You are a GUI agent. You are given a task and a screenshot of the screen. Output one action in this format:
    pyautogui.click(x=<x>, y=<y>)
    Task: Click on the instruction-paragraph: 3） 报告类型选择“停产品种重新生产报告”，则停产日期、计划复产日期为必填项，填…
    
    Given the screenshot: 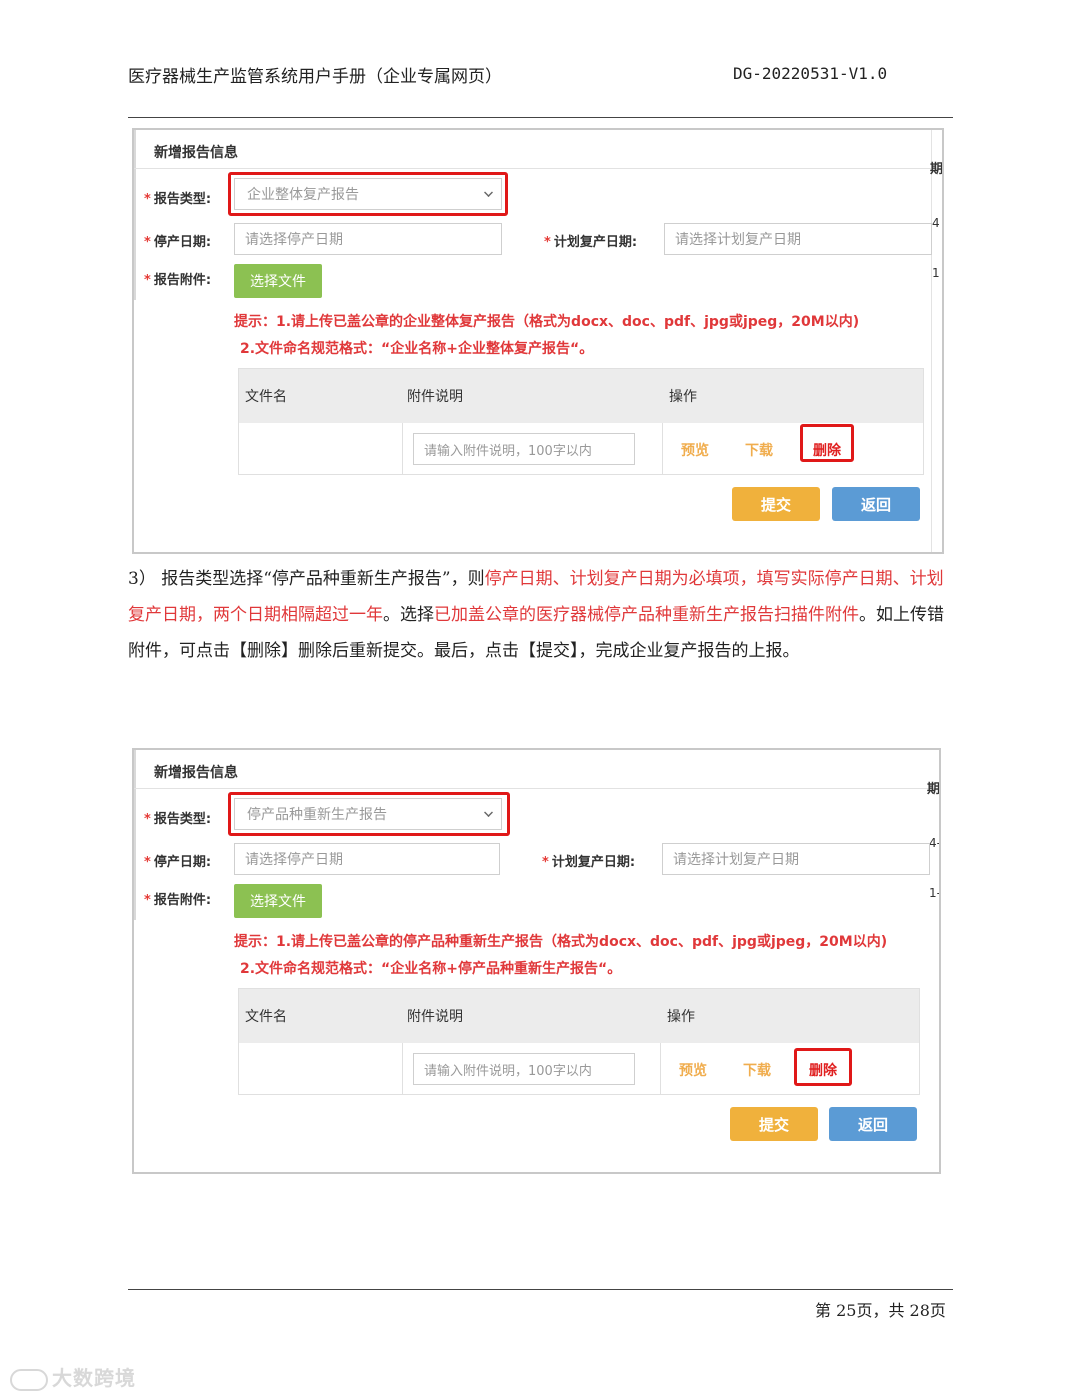 What is the action you would take?
    pyautogui.click(x=538, y=615)
    